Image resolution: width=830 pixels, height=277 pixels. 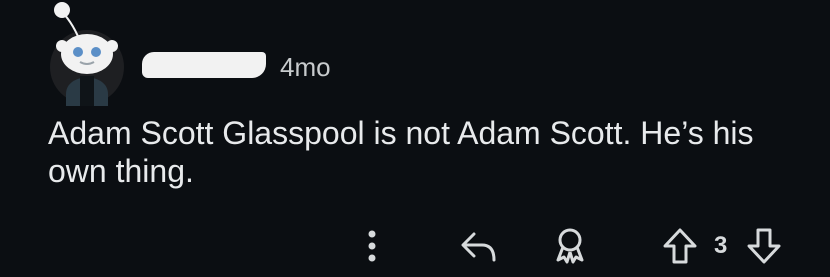 What do you see at coordinates (204, 65) in the screenshot?
I see `username-redacted` at bounding box center [204, 65].